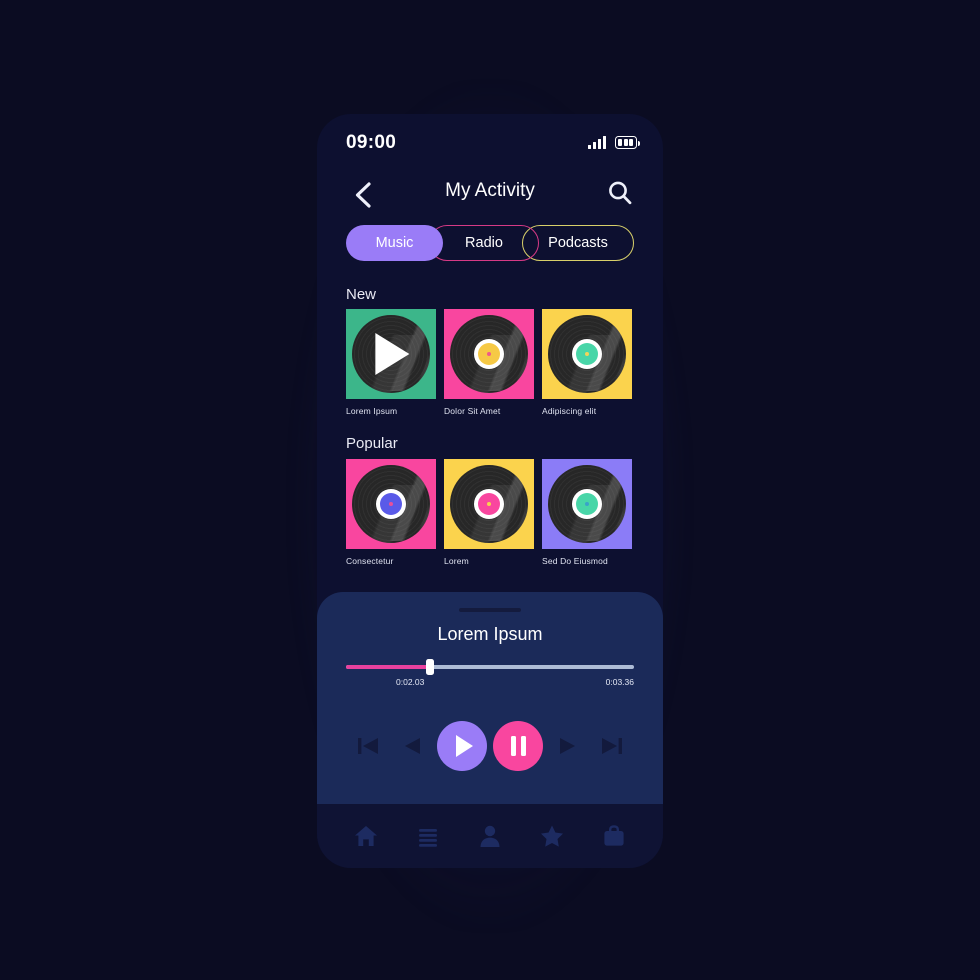 The image size is (980, 980). I want to click on status-clock: 09:00, so click(371, 142).